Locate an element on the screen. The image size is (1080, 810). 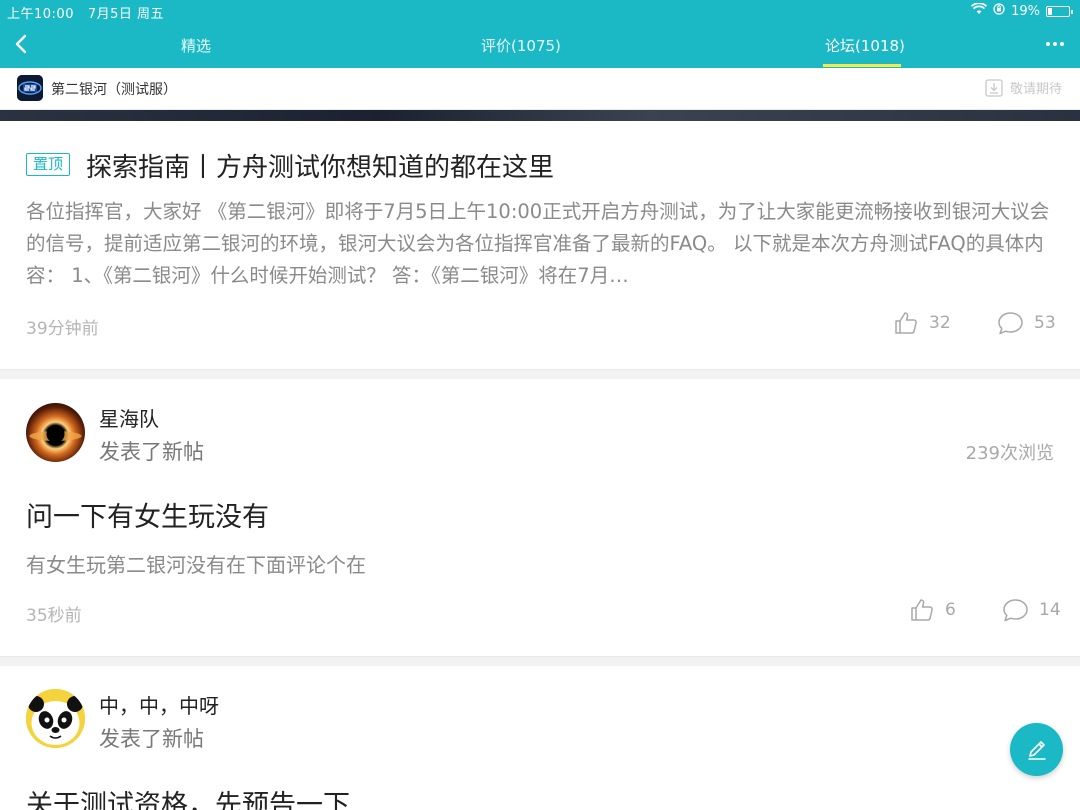
pinned-badge: 置顶 is located at coordinates (48, 164).